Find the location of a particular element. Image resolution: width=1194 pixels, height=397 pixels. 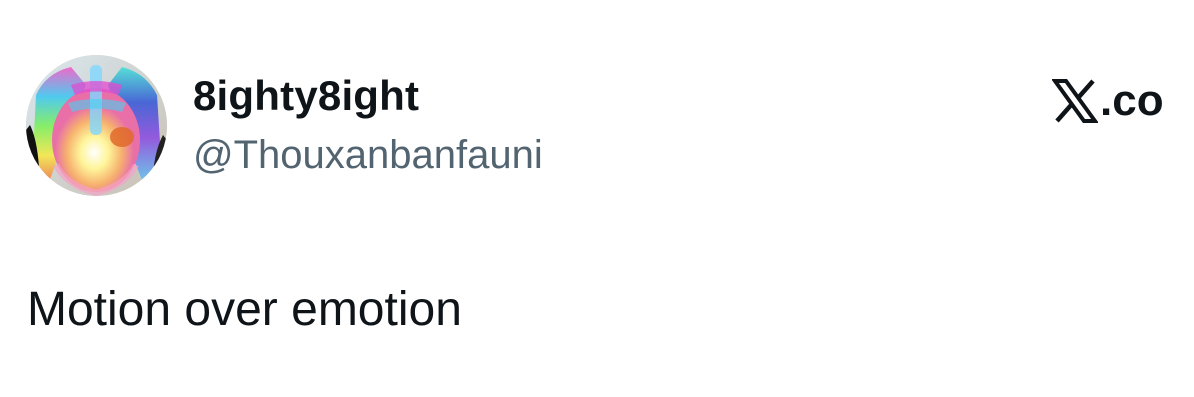

source-logo: .co is located at coordinates (1123, 101).